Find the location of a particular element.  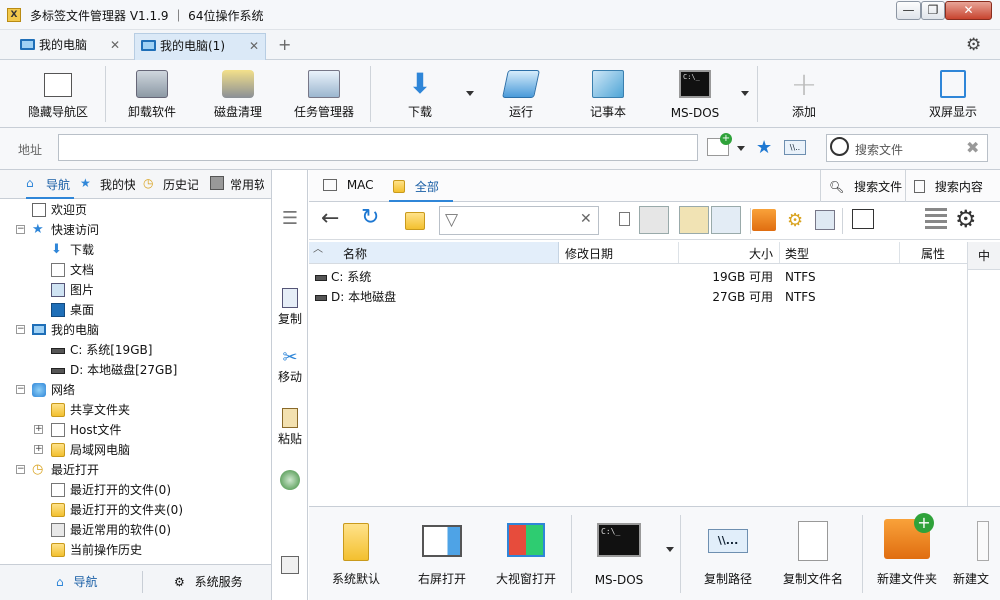

history-action-button is located at coordinates (290, 480).